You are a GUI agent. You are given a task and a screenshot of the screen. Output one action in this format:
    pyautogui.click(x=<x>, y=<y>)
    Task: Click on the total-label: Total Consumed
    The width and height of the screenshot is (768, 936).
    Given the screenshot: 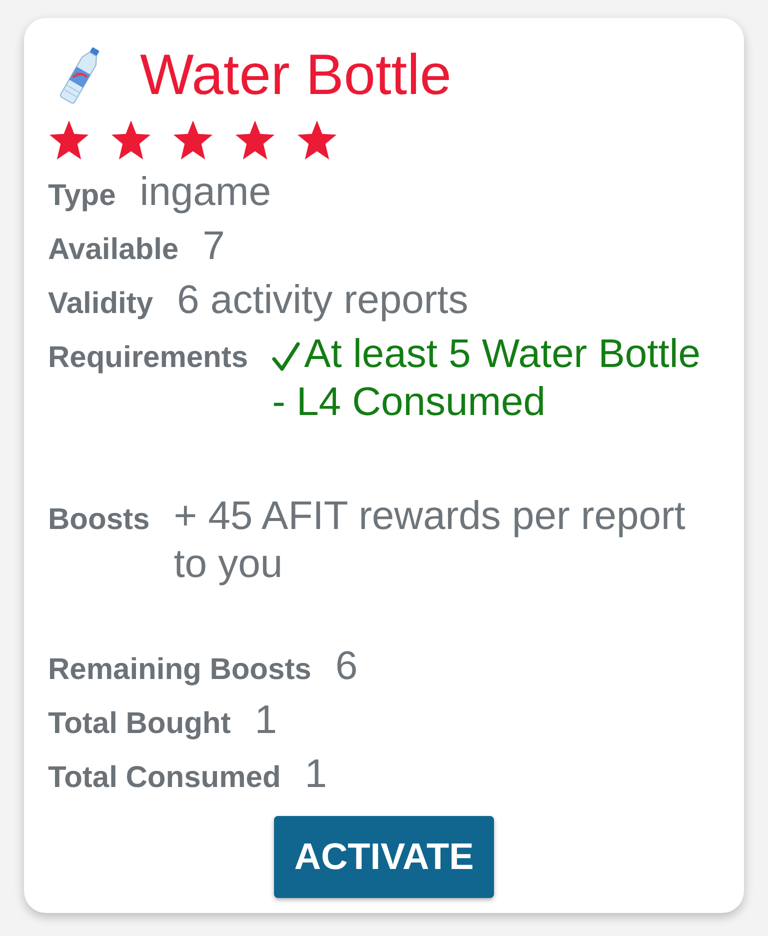 What is the action you would take?
    pyautogui.click(x=164, y=778)
    